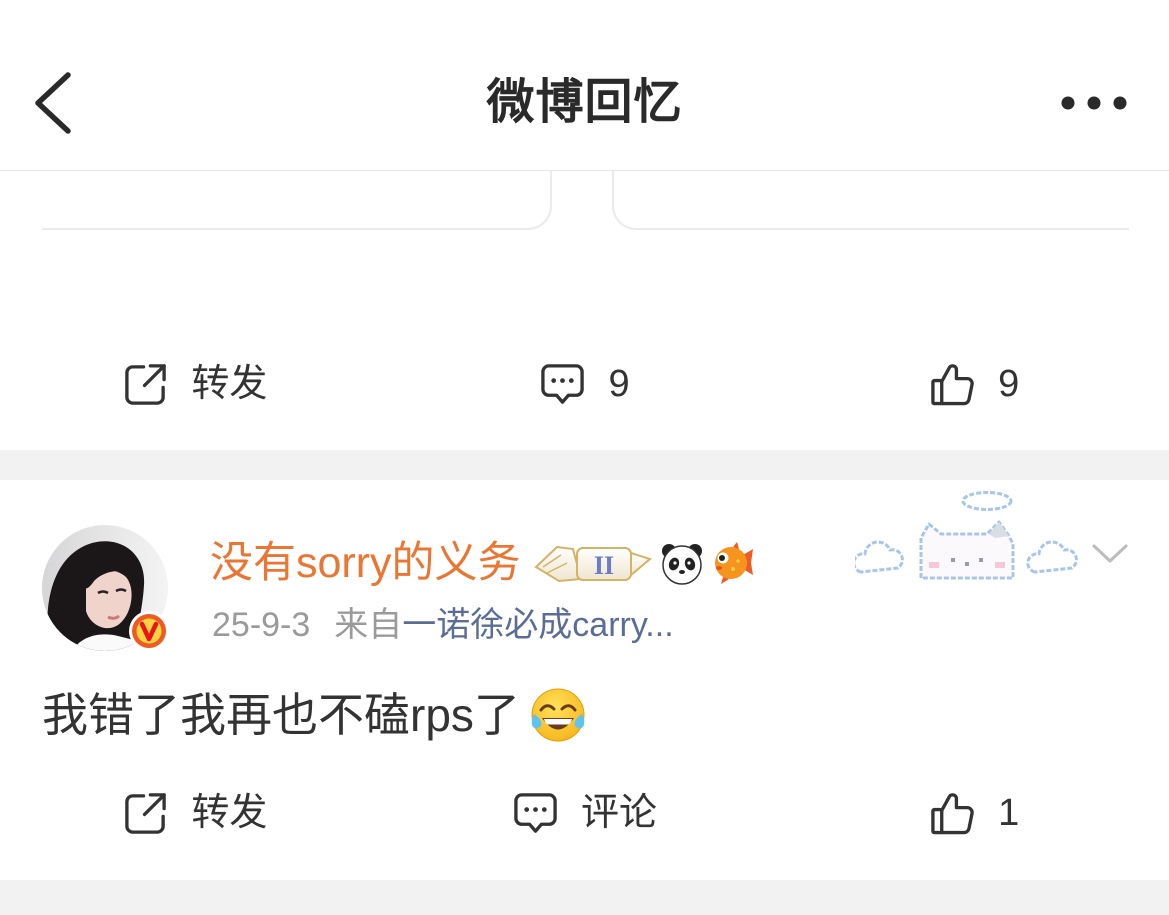  I want to click on post-menu-button, so click(1110, 554).